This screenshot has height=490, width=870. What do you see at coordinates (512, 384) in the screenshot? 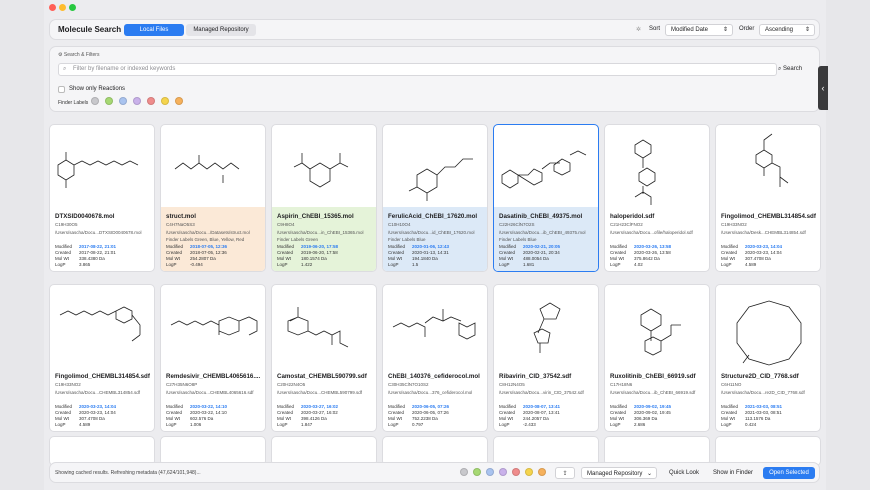
I see `card-formula: C8H12N4O5` at bounding box center [512, 384].